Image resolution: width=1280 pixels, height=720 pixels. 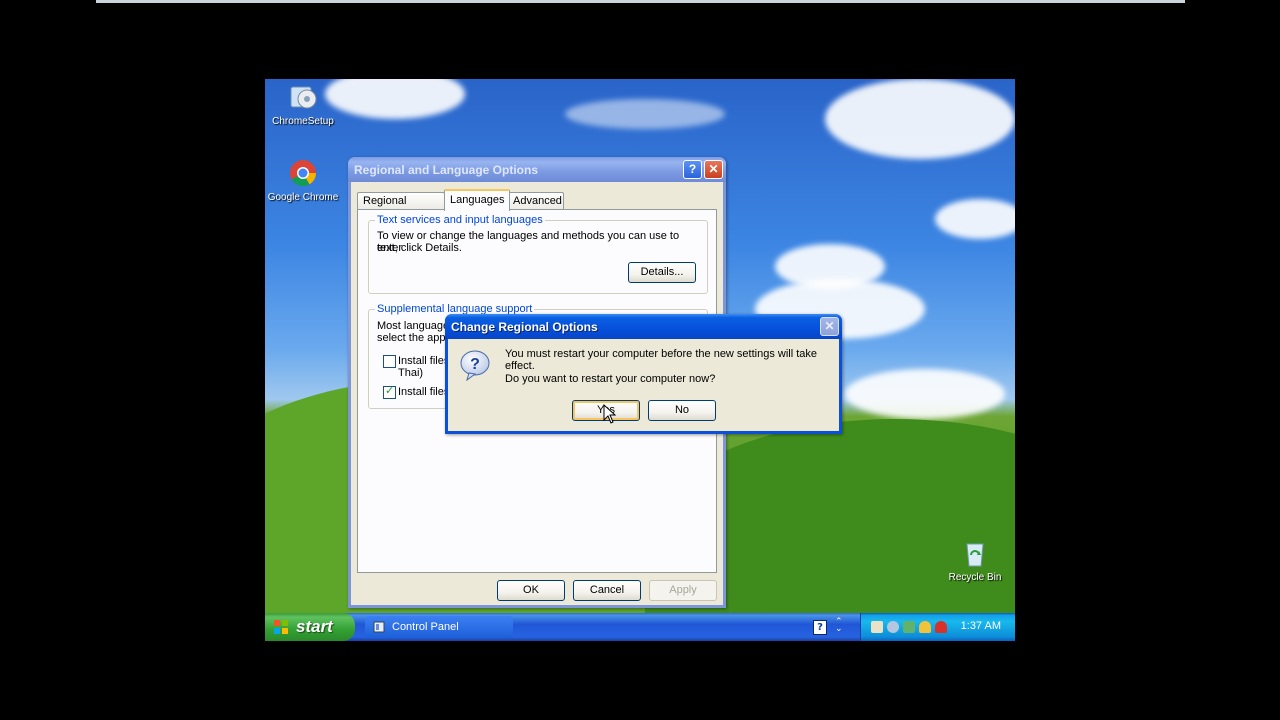 I want to click on desktop-icon-recycle-bin: Recycle Bin, so click(x=975, y=560).